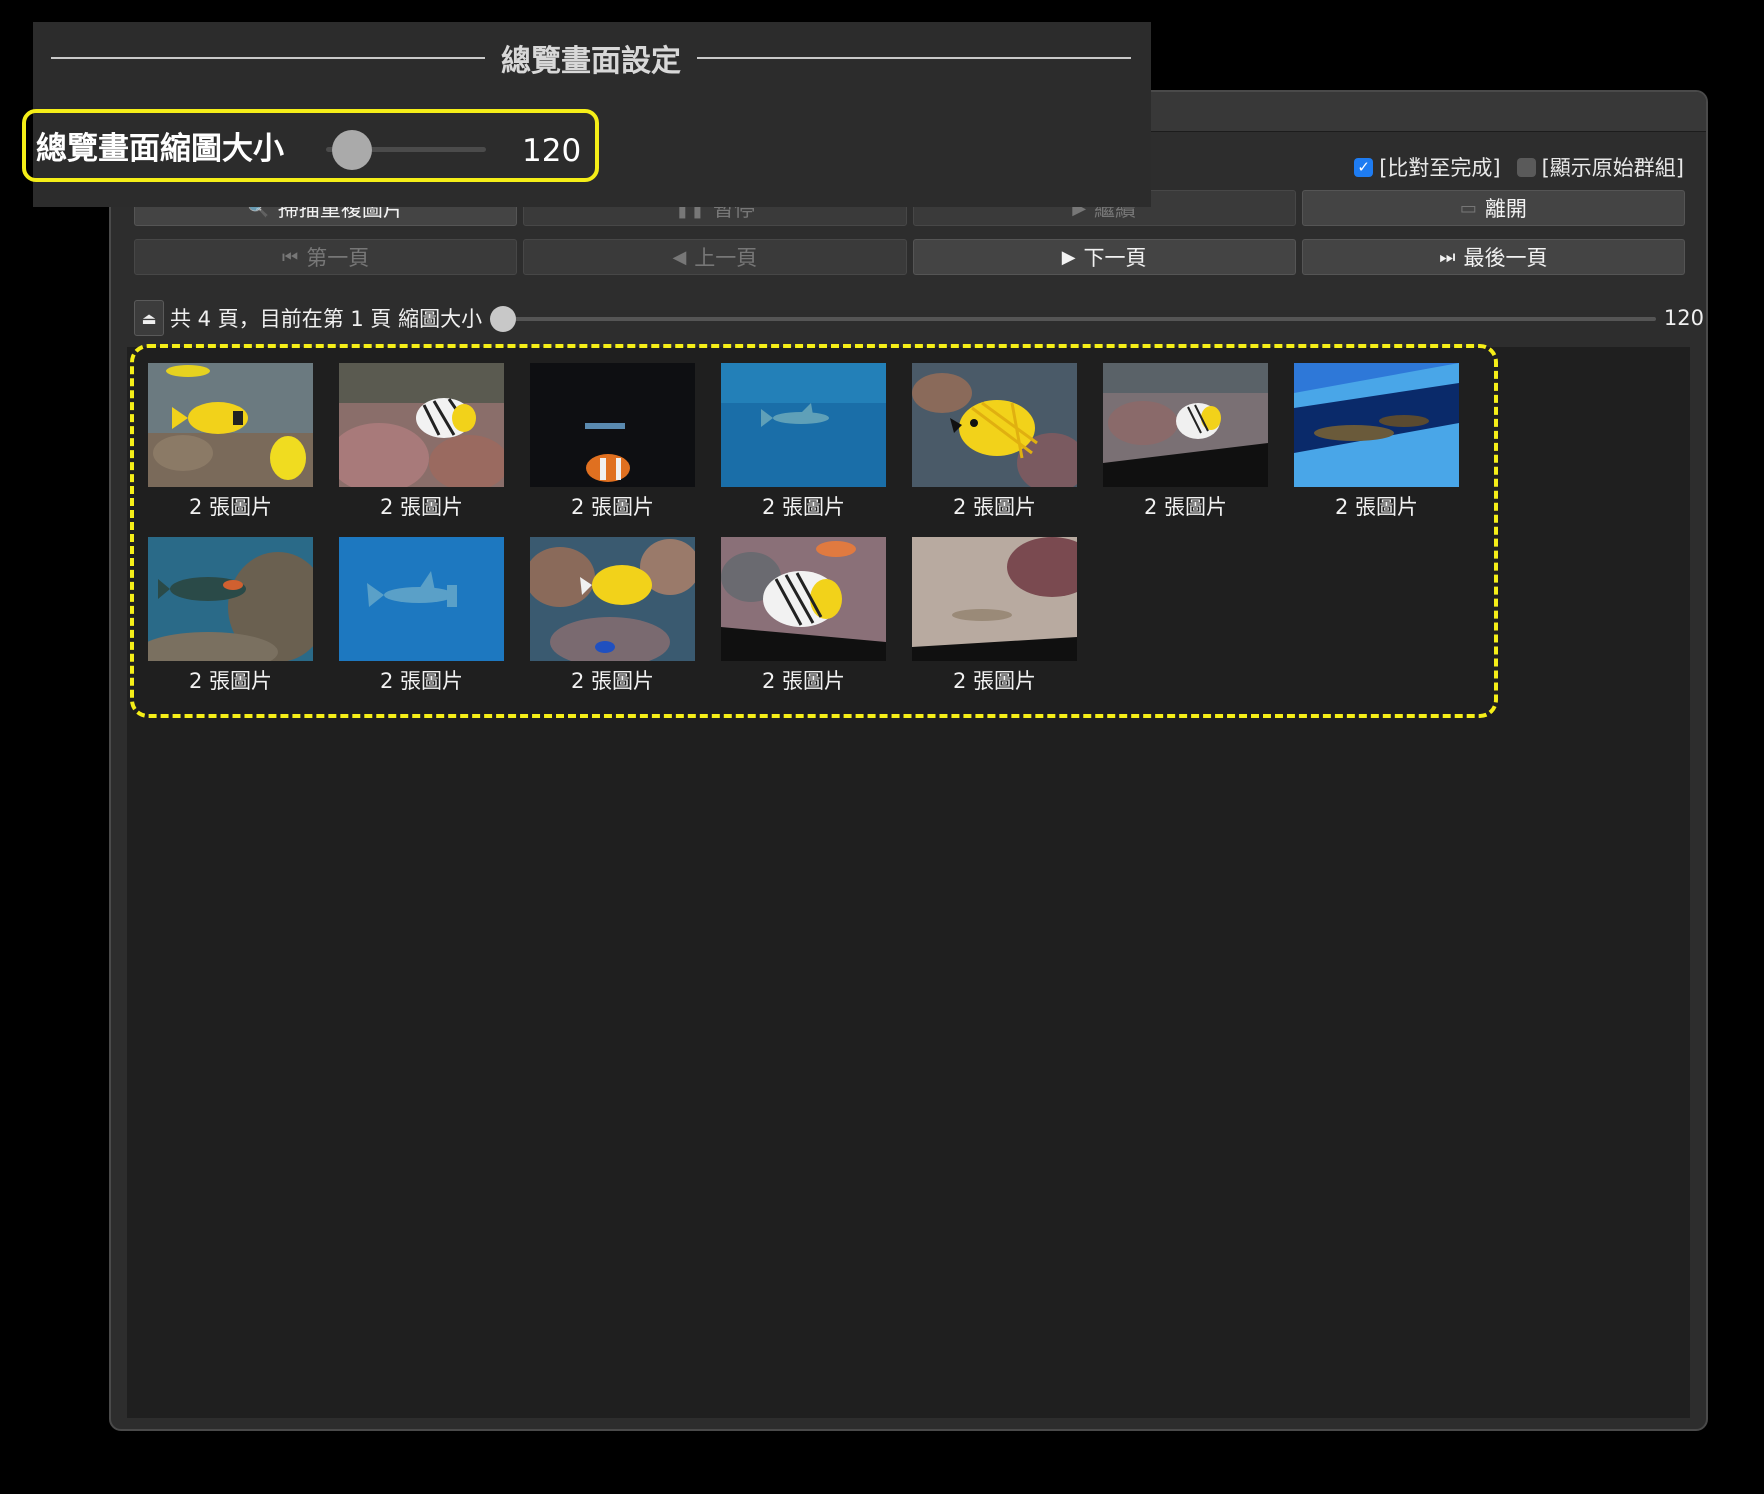 The height and width of the screenshot is (1494, 1764). Describe the element at coordinates (1068, 257) in the screenshot. I see `triangle-right-icon: ▶` at that location.